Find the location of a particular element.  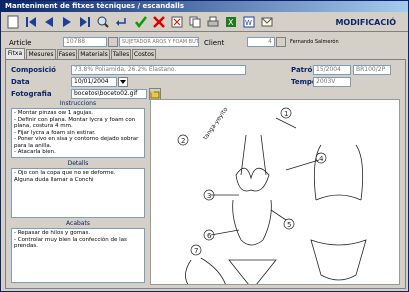

email-icon is located at coordinates (267, 22).